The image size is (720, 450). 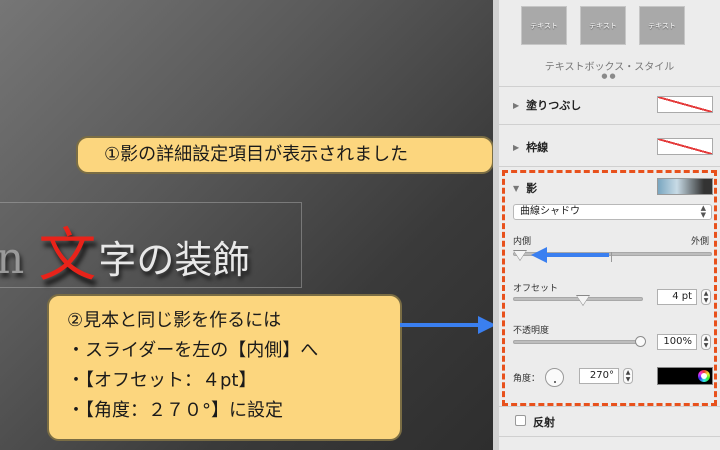 I want to click on fill-label: 塗りつぶし, so click(x=554, y=105).